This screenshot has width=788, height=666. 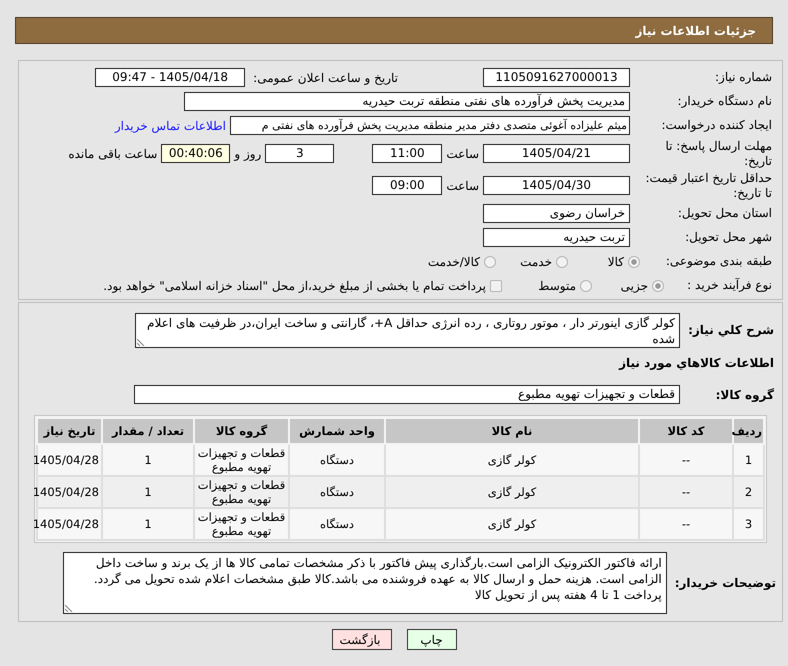 What do you see at coordinates (364, 583) in the screenshot?
I see `buyer-notes-textarea: ارائه فاکتور الکترونیک الزامی است.بارگذاری پیش فاکتور با ذکر مشخصات تمامی کالا ها از یک برند و ساخت داخل الزامی است. هزینه حمل و ارسال کالا به عهده فروشنده می باشد.کالا طبق مشخصات اعلام شده تحویل می گردد. پرداخت 1 تا 4 هفته پس از تحویل کالا` at bounding box center [364, 583].